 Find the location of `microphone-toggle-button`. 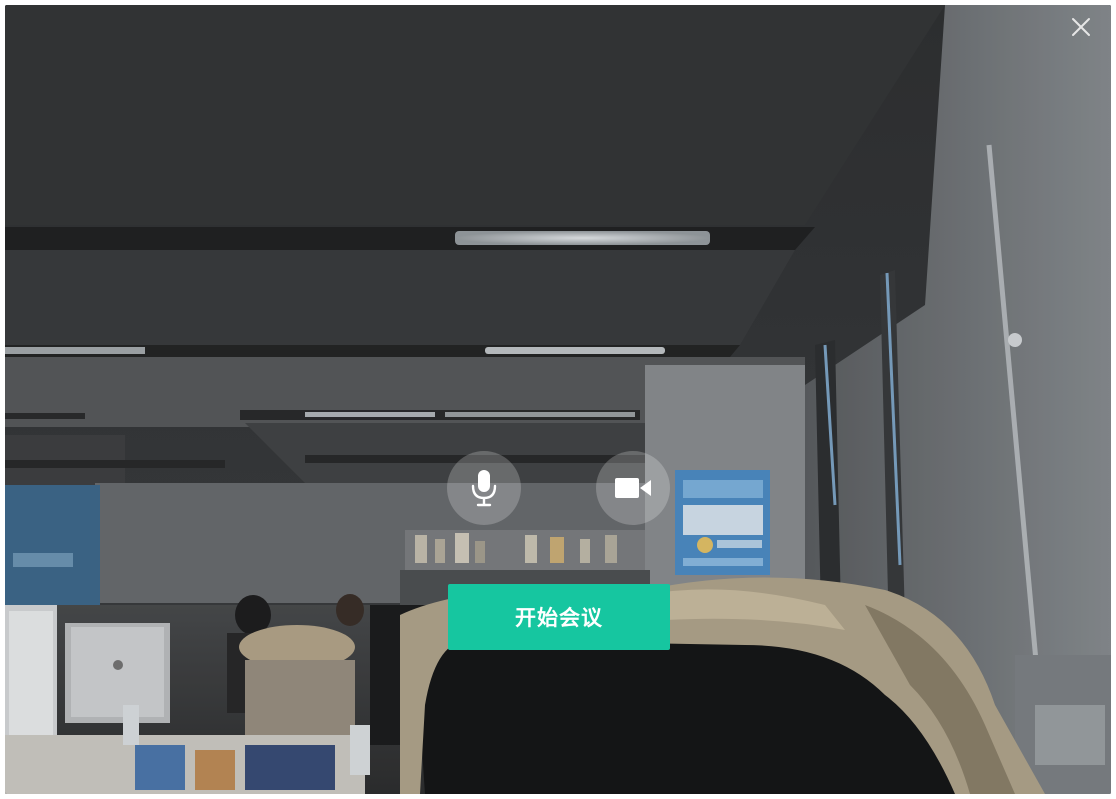

microphone-toggle-button is located at coordinates (484, 488).